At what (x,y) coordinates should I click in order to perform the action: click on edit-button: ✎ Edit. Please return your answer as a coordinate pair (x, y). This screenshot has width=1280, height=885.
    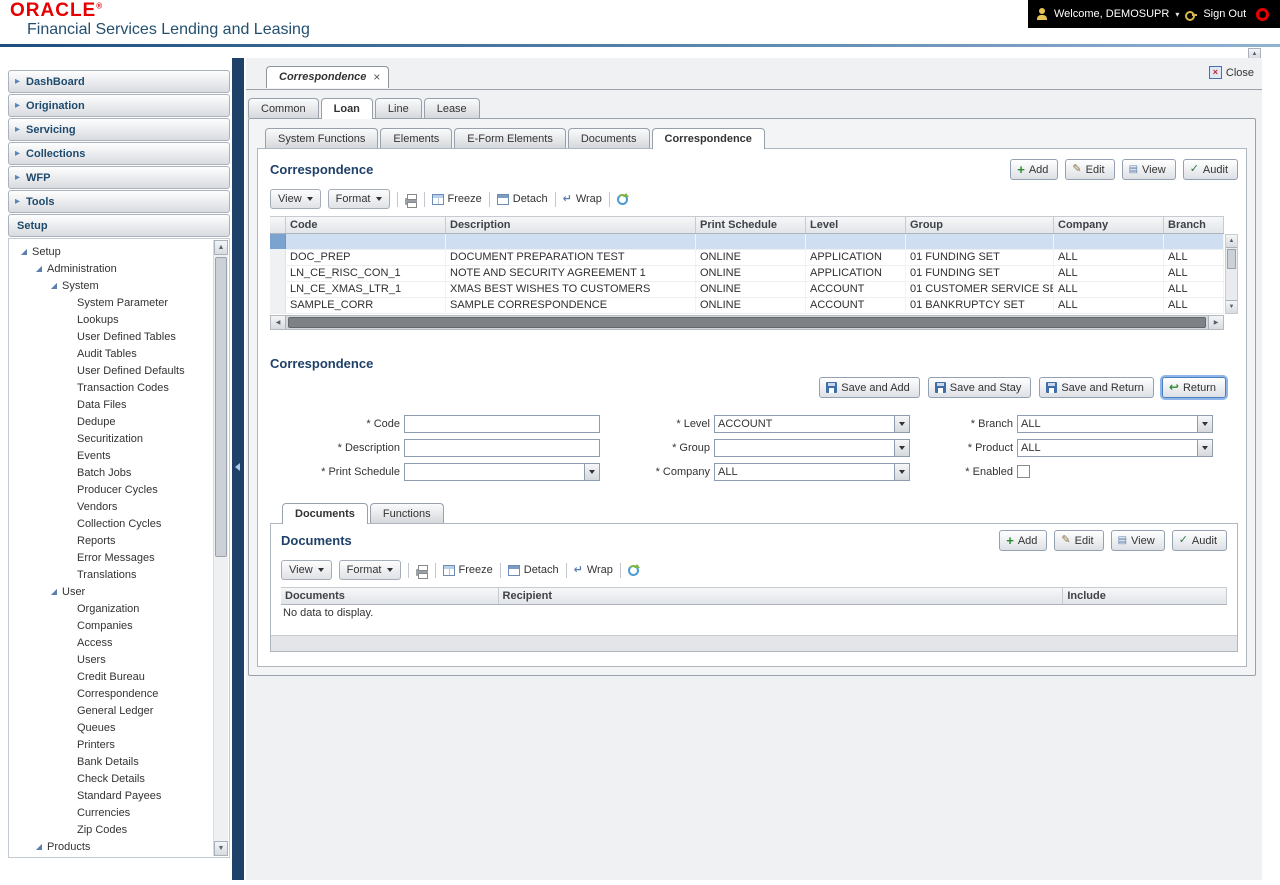
    Looking at the image, I should click on (1079, 540).